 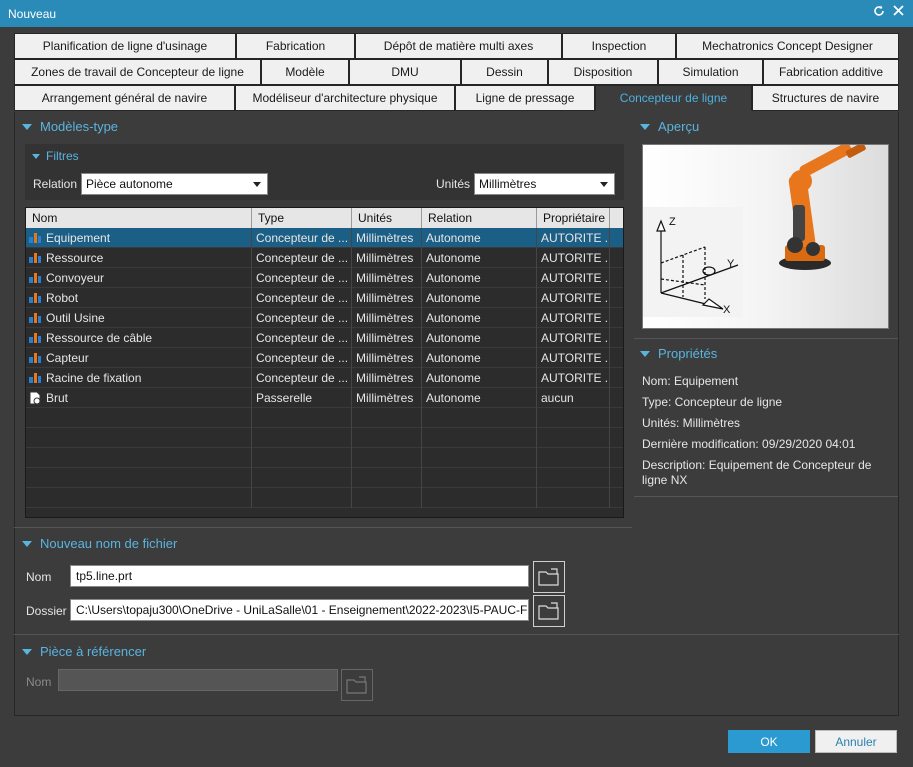 I want to click on templates-section-header: Modèles-type, so click(x=70, y=126).